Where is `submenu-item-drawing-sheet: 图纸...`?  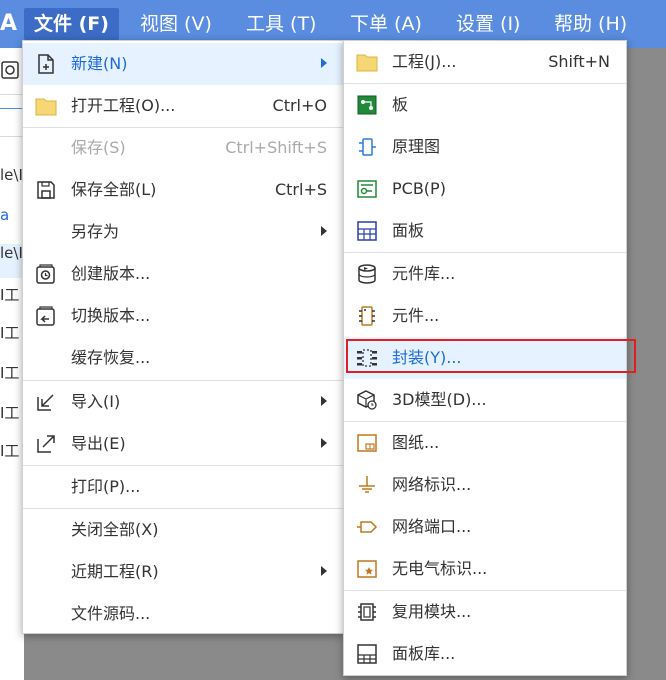
submenu-item-drawing-sheet: 图纸... is located at coordinates (485, 443).